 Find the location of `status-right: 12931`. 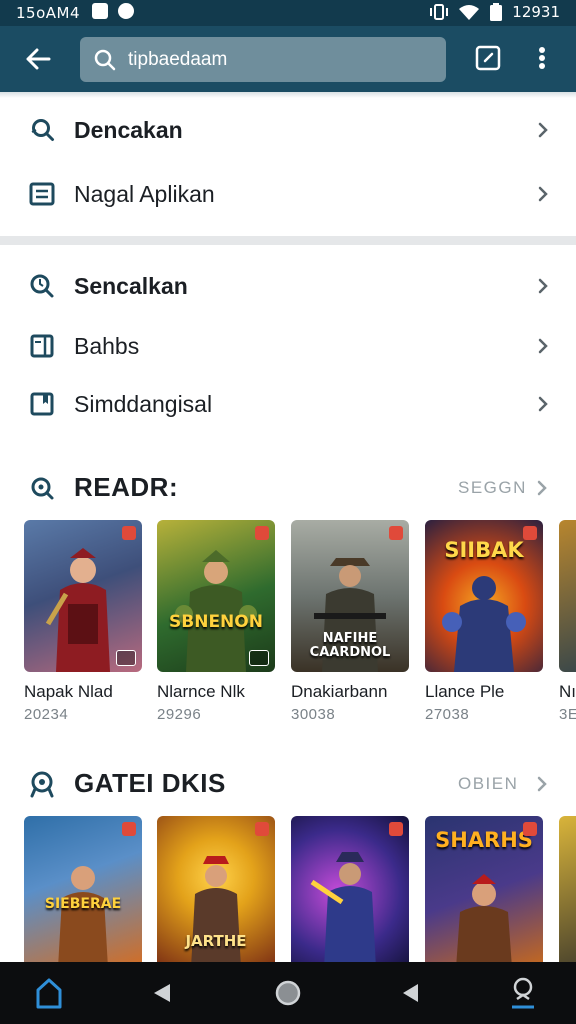

status-right: 12931 is located at coordinates (495, 12).